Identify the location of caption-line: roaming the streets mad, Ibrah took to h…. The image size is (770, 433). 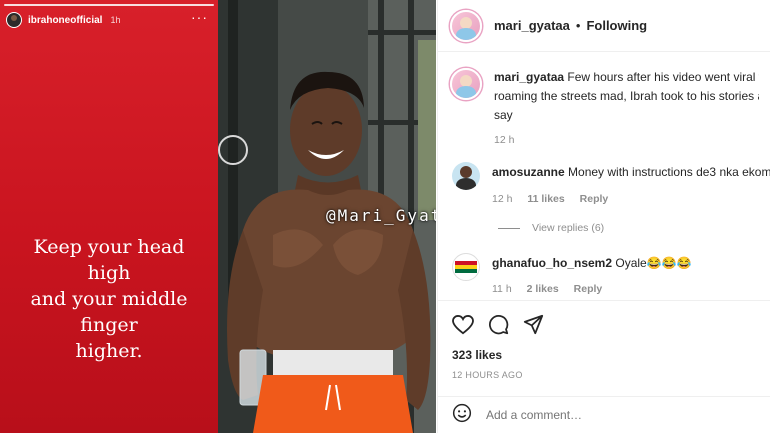
(626, 96).